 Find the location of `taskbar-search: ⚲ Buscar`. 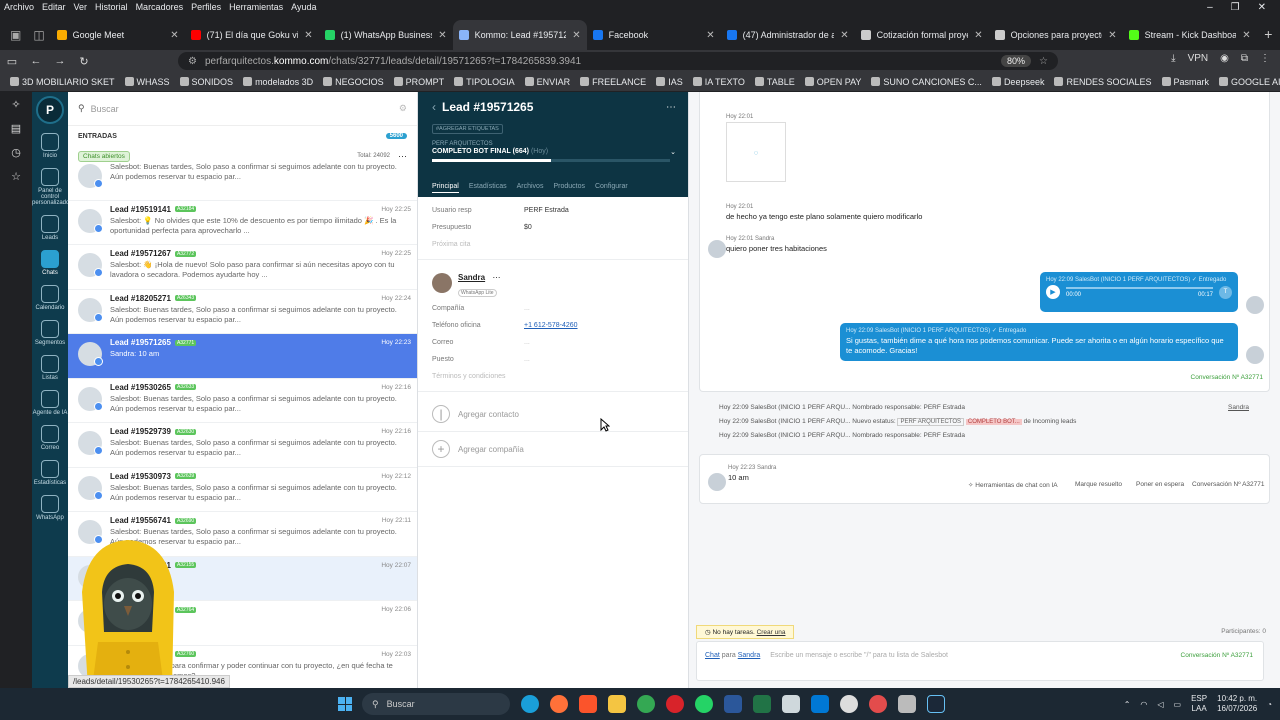

taskbar-search: ⚲ Buscar is located at coordinates (436, 704).